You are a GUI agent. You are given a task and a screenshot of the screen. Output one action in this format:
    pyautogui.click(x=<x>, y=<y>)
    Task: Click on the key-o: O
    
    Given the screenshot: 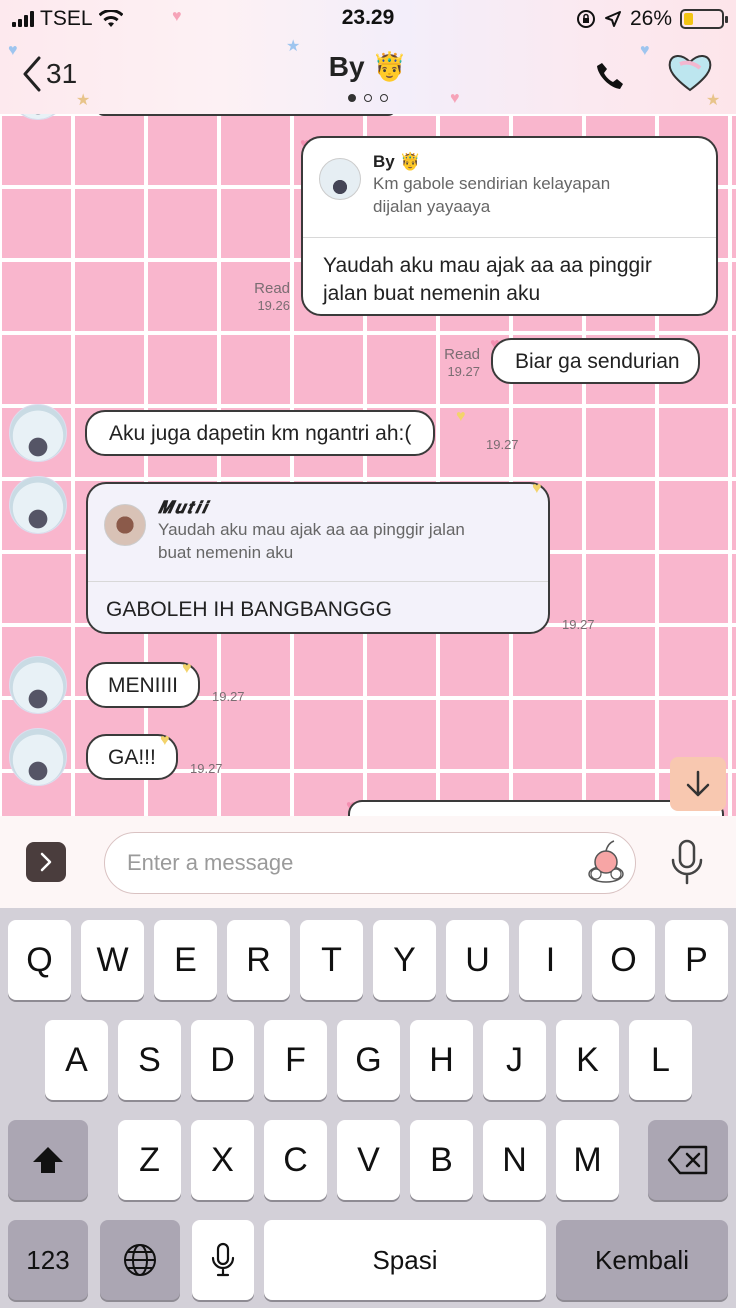 What is the action you would take?
    pyautogui.click(x=623, y=960)
    